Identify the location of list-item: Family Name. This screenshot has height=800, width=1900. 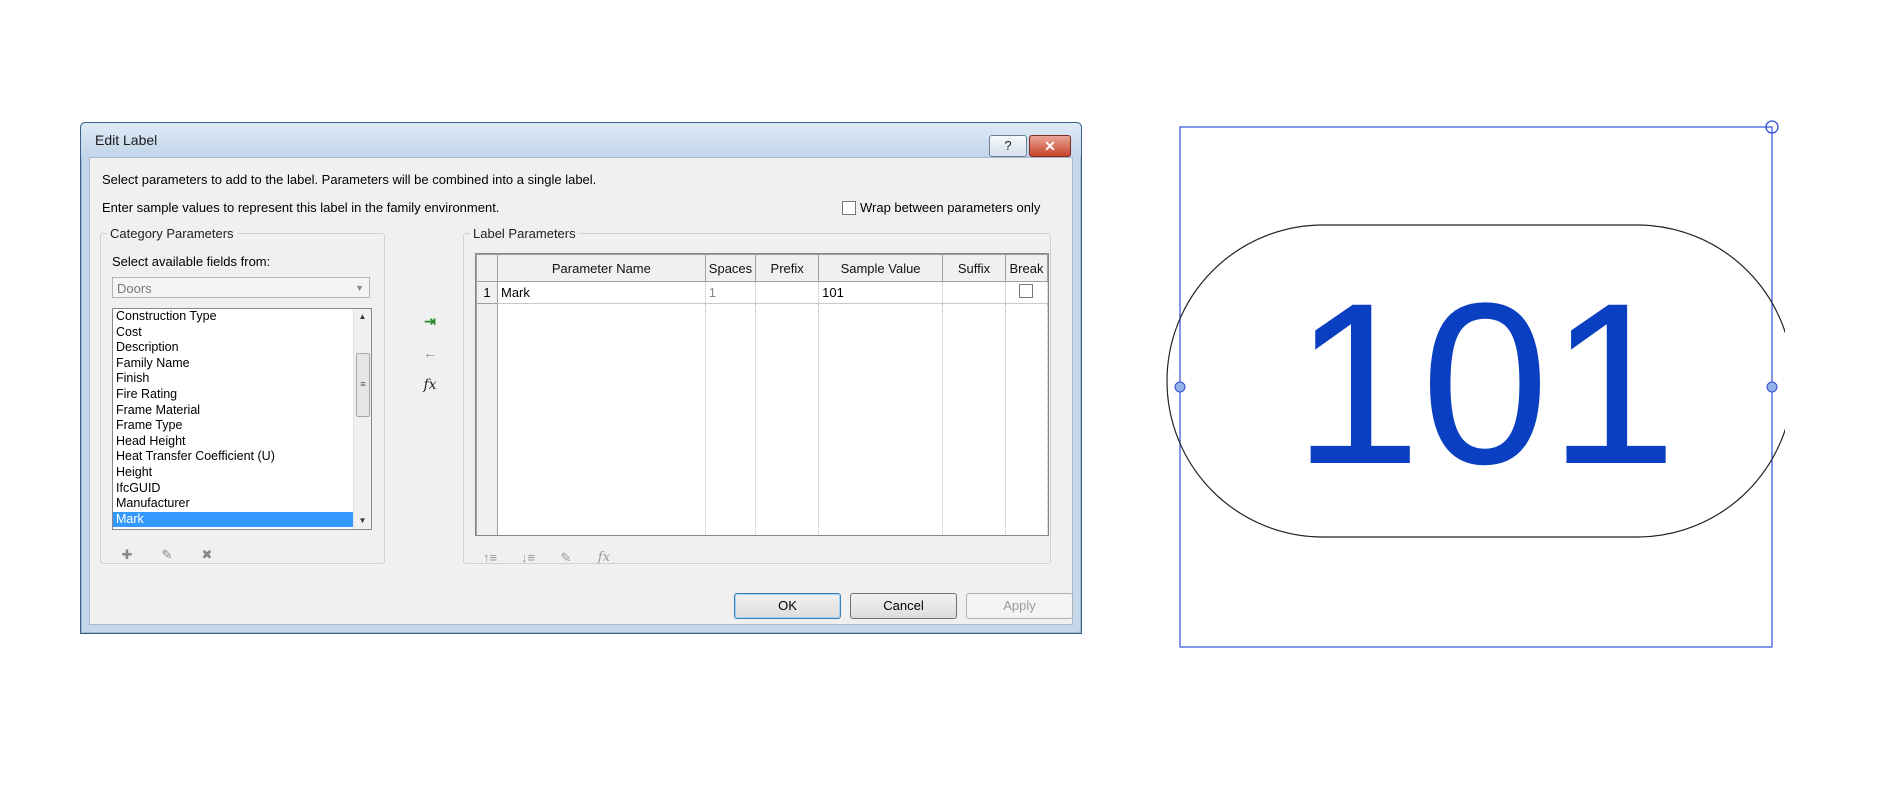
(234, 364).